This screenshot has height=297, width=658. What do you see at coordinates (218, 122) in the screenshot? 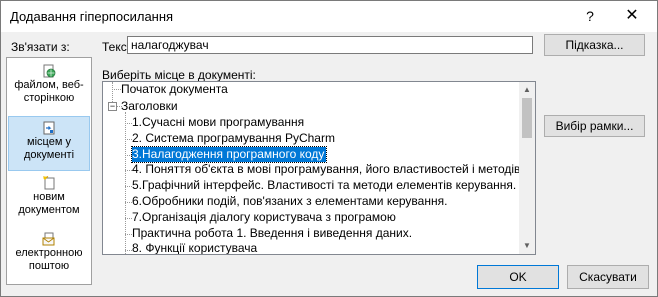
I see `tree-item-heading-1: 1.Сучасні мови програмування` at bounding box center [218, 122].